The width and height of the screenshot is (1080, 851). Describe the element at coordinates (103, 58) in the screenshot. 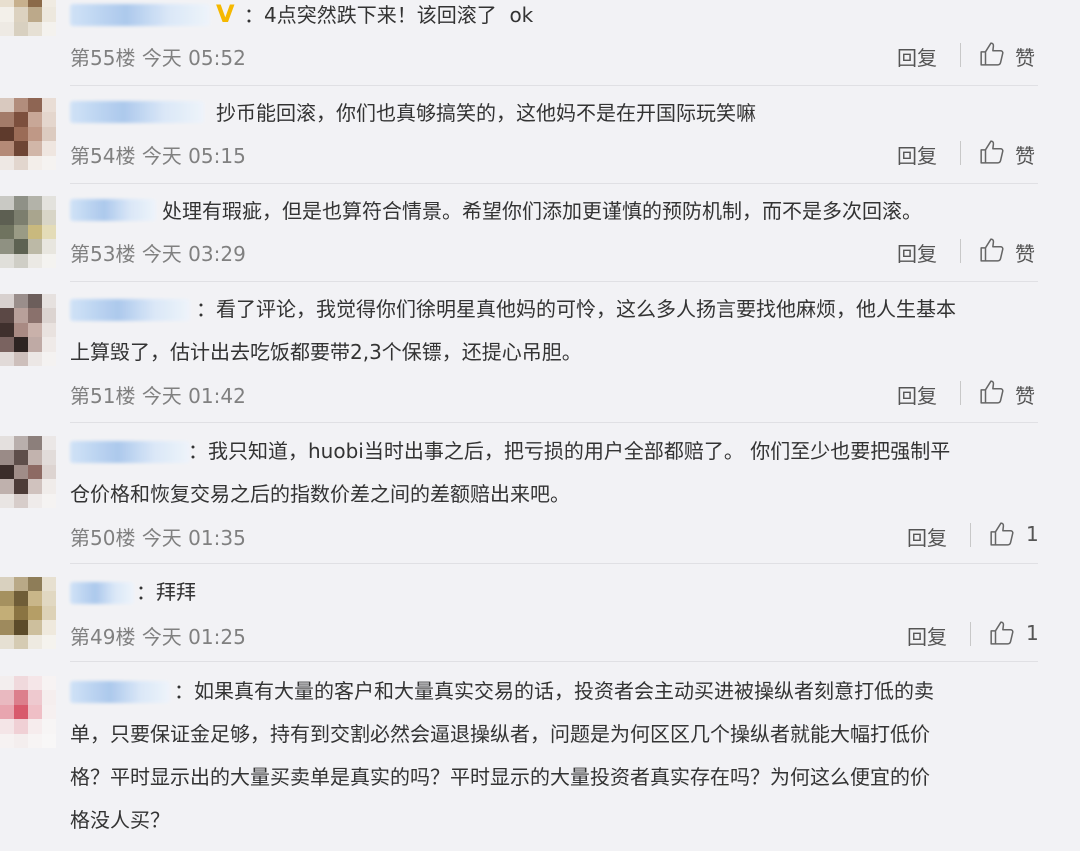

I see `floor-number: 第55楼` at that location.